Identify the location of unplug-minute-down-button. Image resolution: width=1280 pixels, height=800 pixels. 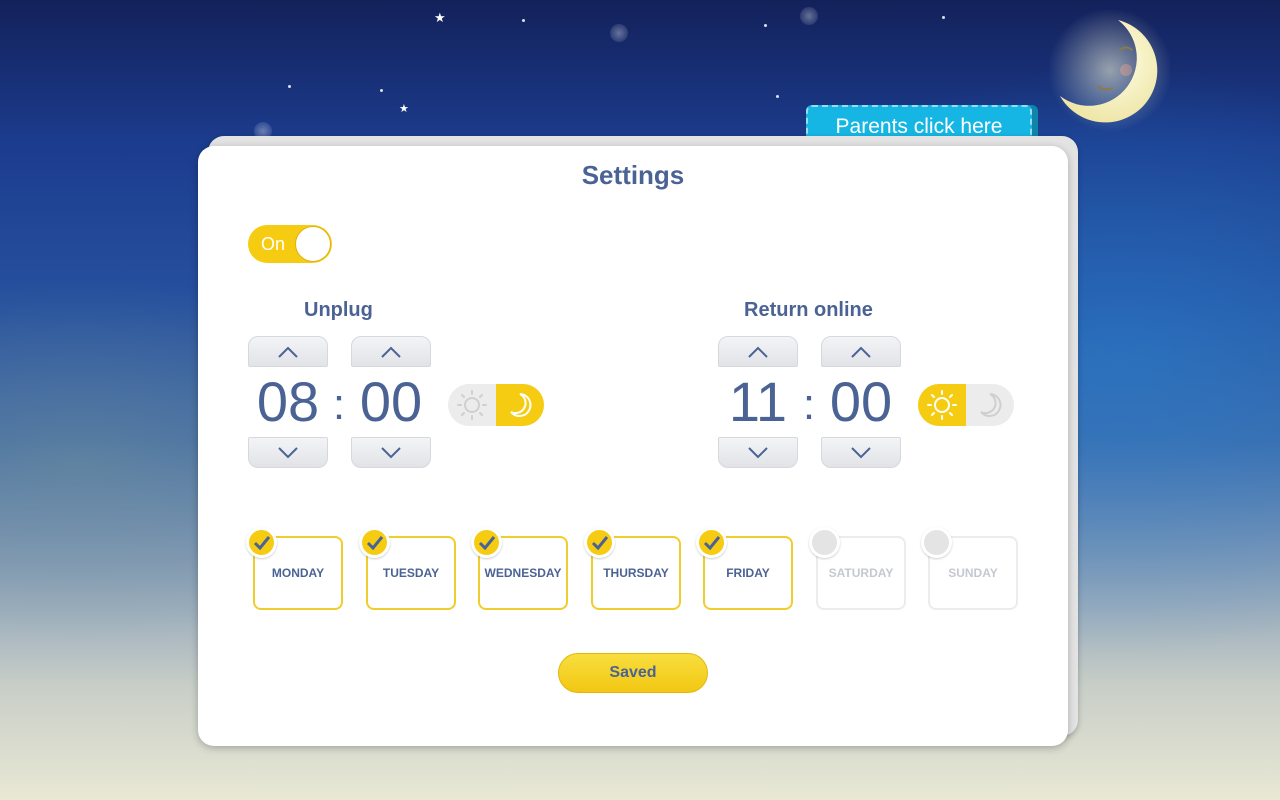
(391, 452).